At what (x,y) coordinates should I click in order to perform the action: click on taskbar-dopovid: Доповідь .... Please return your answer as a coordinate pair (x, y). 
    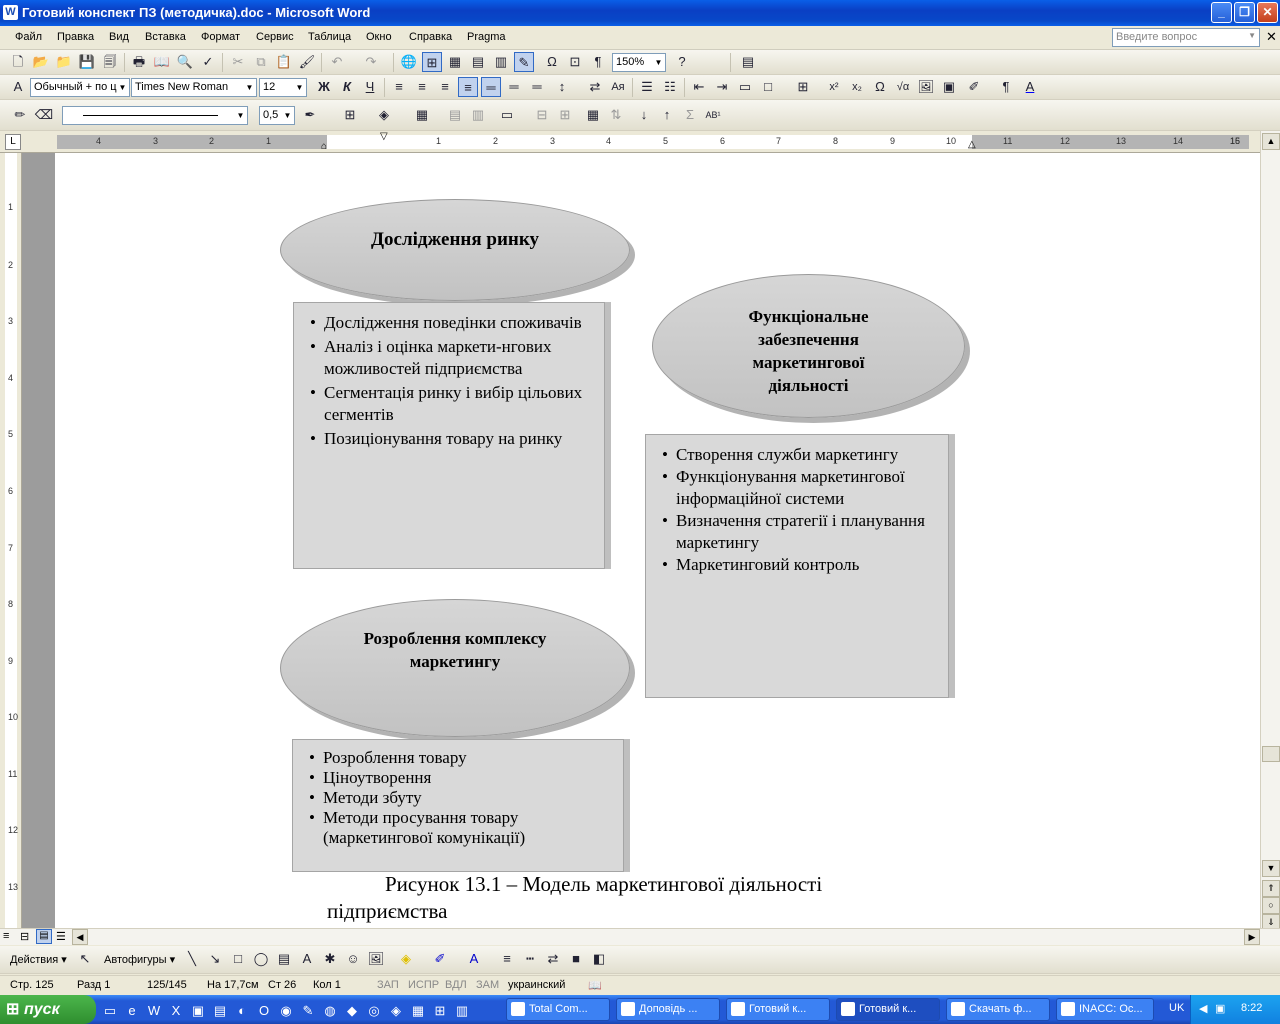
    Looking at the image, I should click on (668, 1009).